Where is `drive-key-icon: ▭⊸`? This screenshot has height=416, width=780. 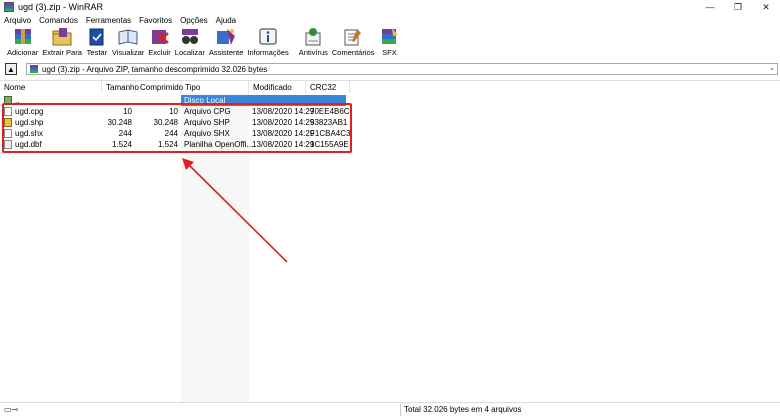 drive-key-icon: ▭⊸ is located at coordinates (11, 409).